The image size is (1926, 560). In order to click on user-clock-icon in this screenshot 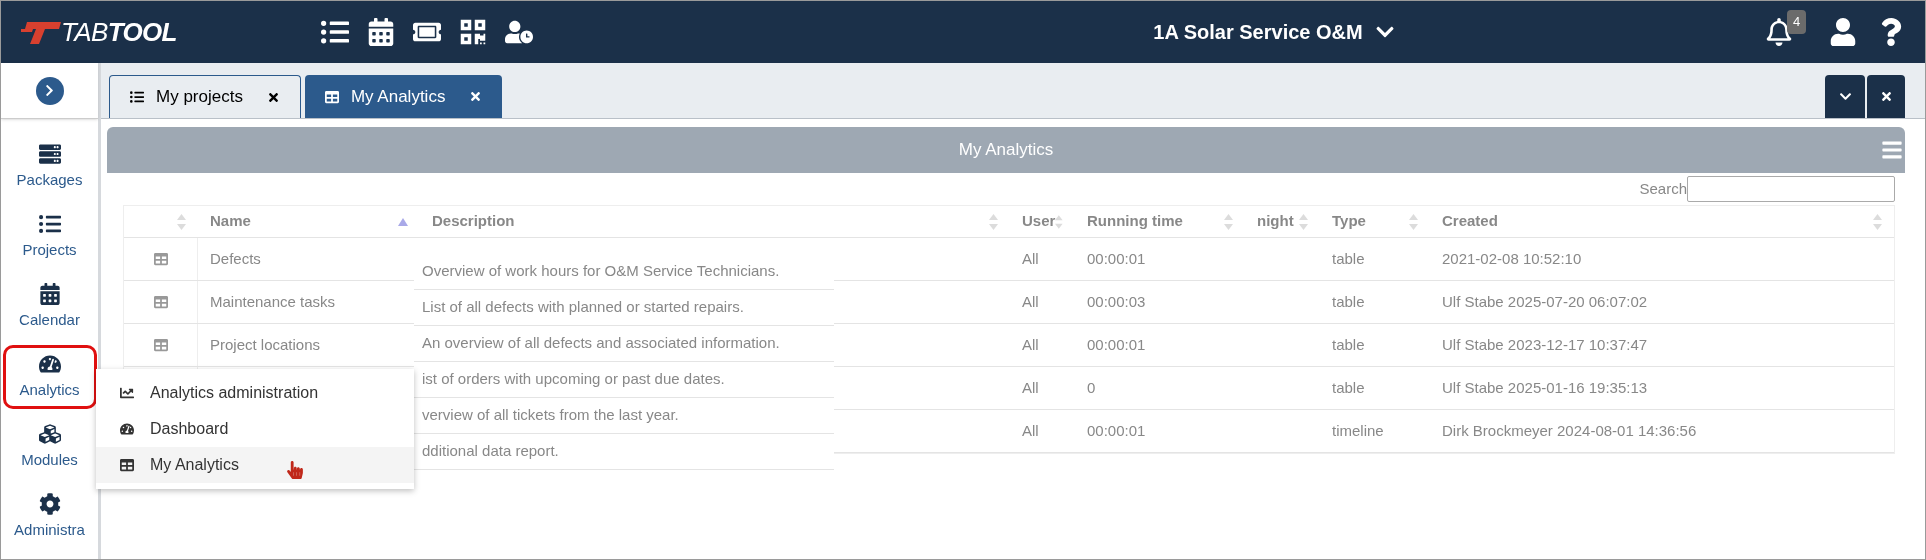, I will do `click(519, 32)`.